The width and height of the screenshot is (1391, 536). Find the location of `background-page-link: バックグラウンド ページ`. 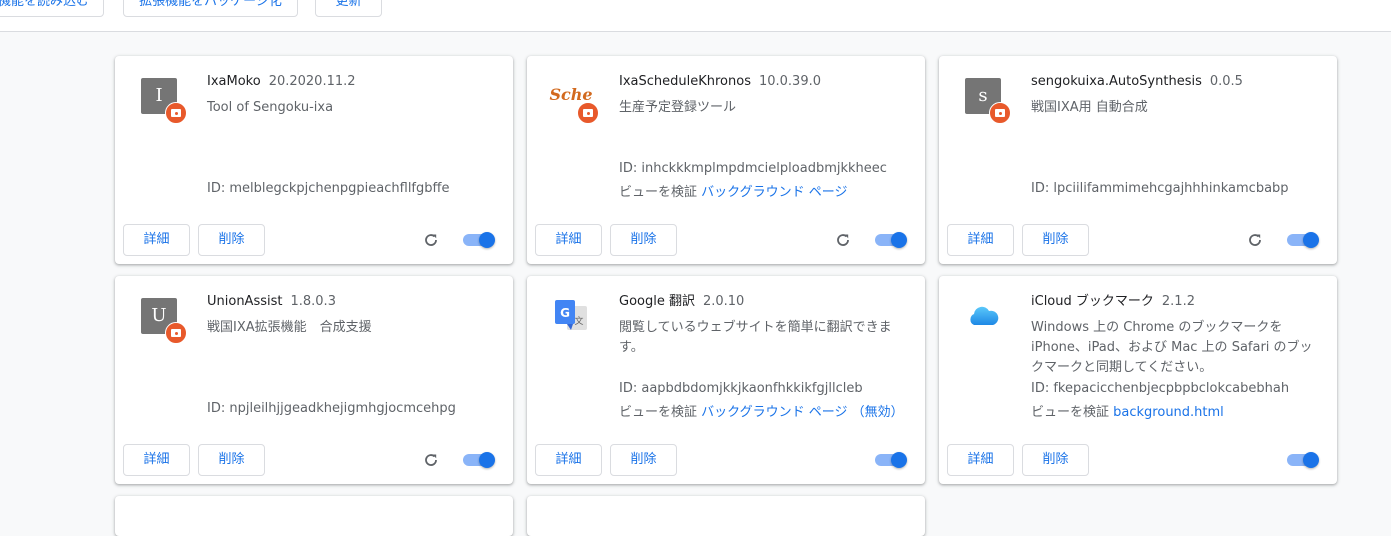

background-page-link: バックグラウンド ページ is located at coordinates (774, 192).